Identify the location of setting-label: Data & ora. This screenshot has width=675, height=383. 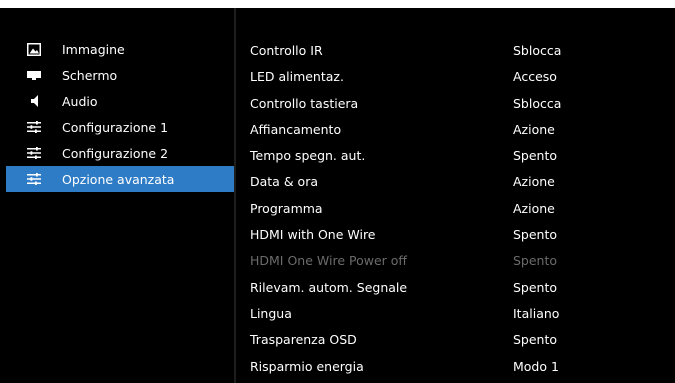
(284, 182).